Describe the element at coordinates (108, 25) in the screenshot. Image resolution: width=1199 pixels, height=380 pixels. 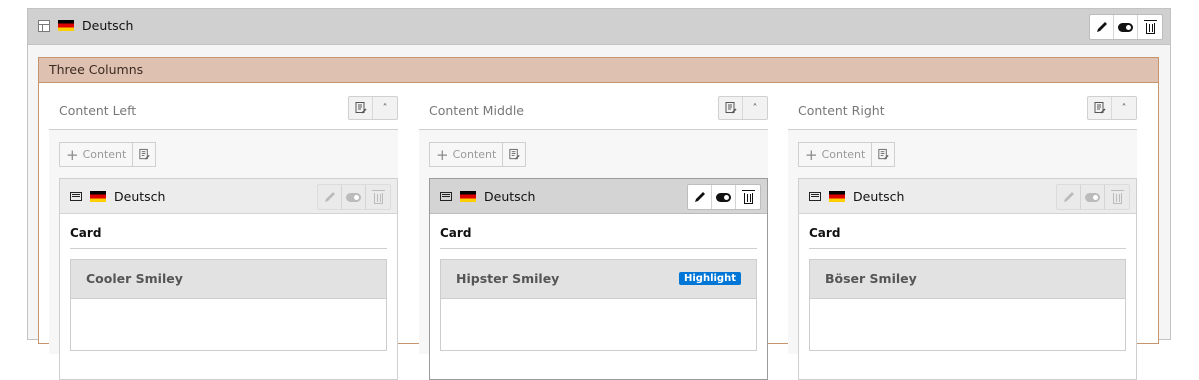
I see `page-language-label: Deutsch` at that location.